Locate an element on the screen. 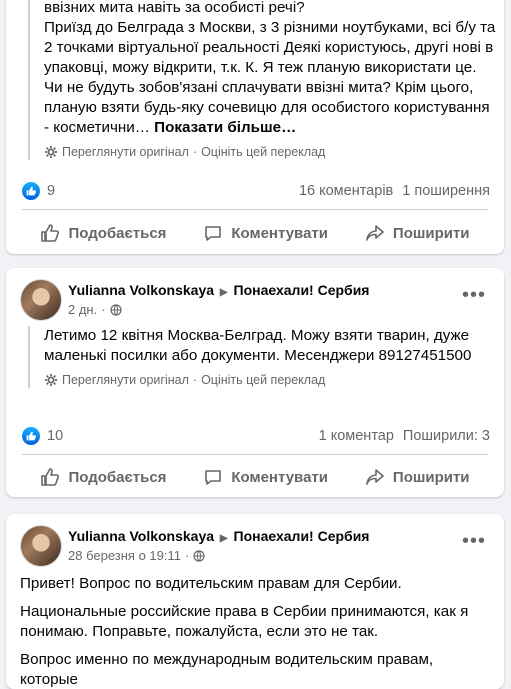  share-count: Поширили: 3 is located at coordinates (446, 436).